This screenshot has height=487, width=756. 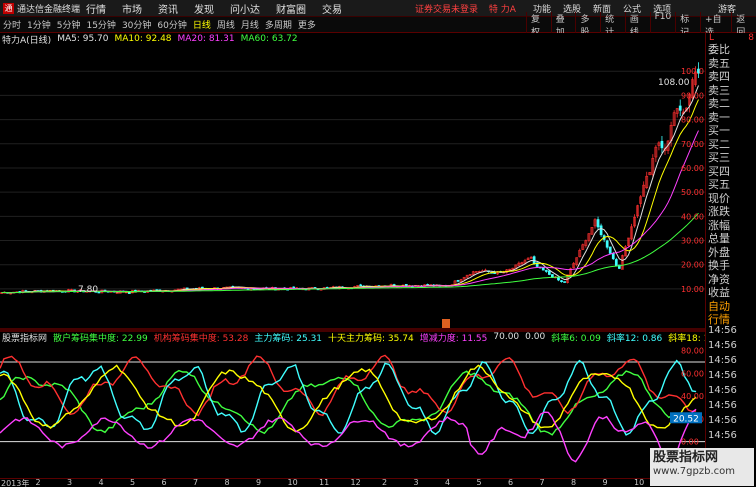 I want to click on period-60min: 60分钟, so click(x=171, y=24).